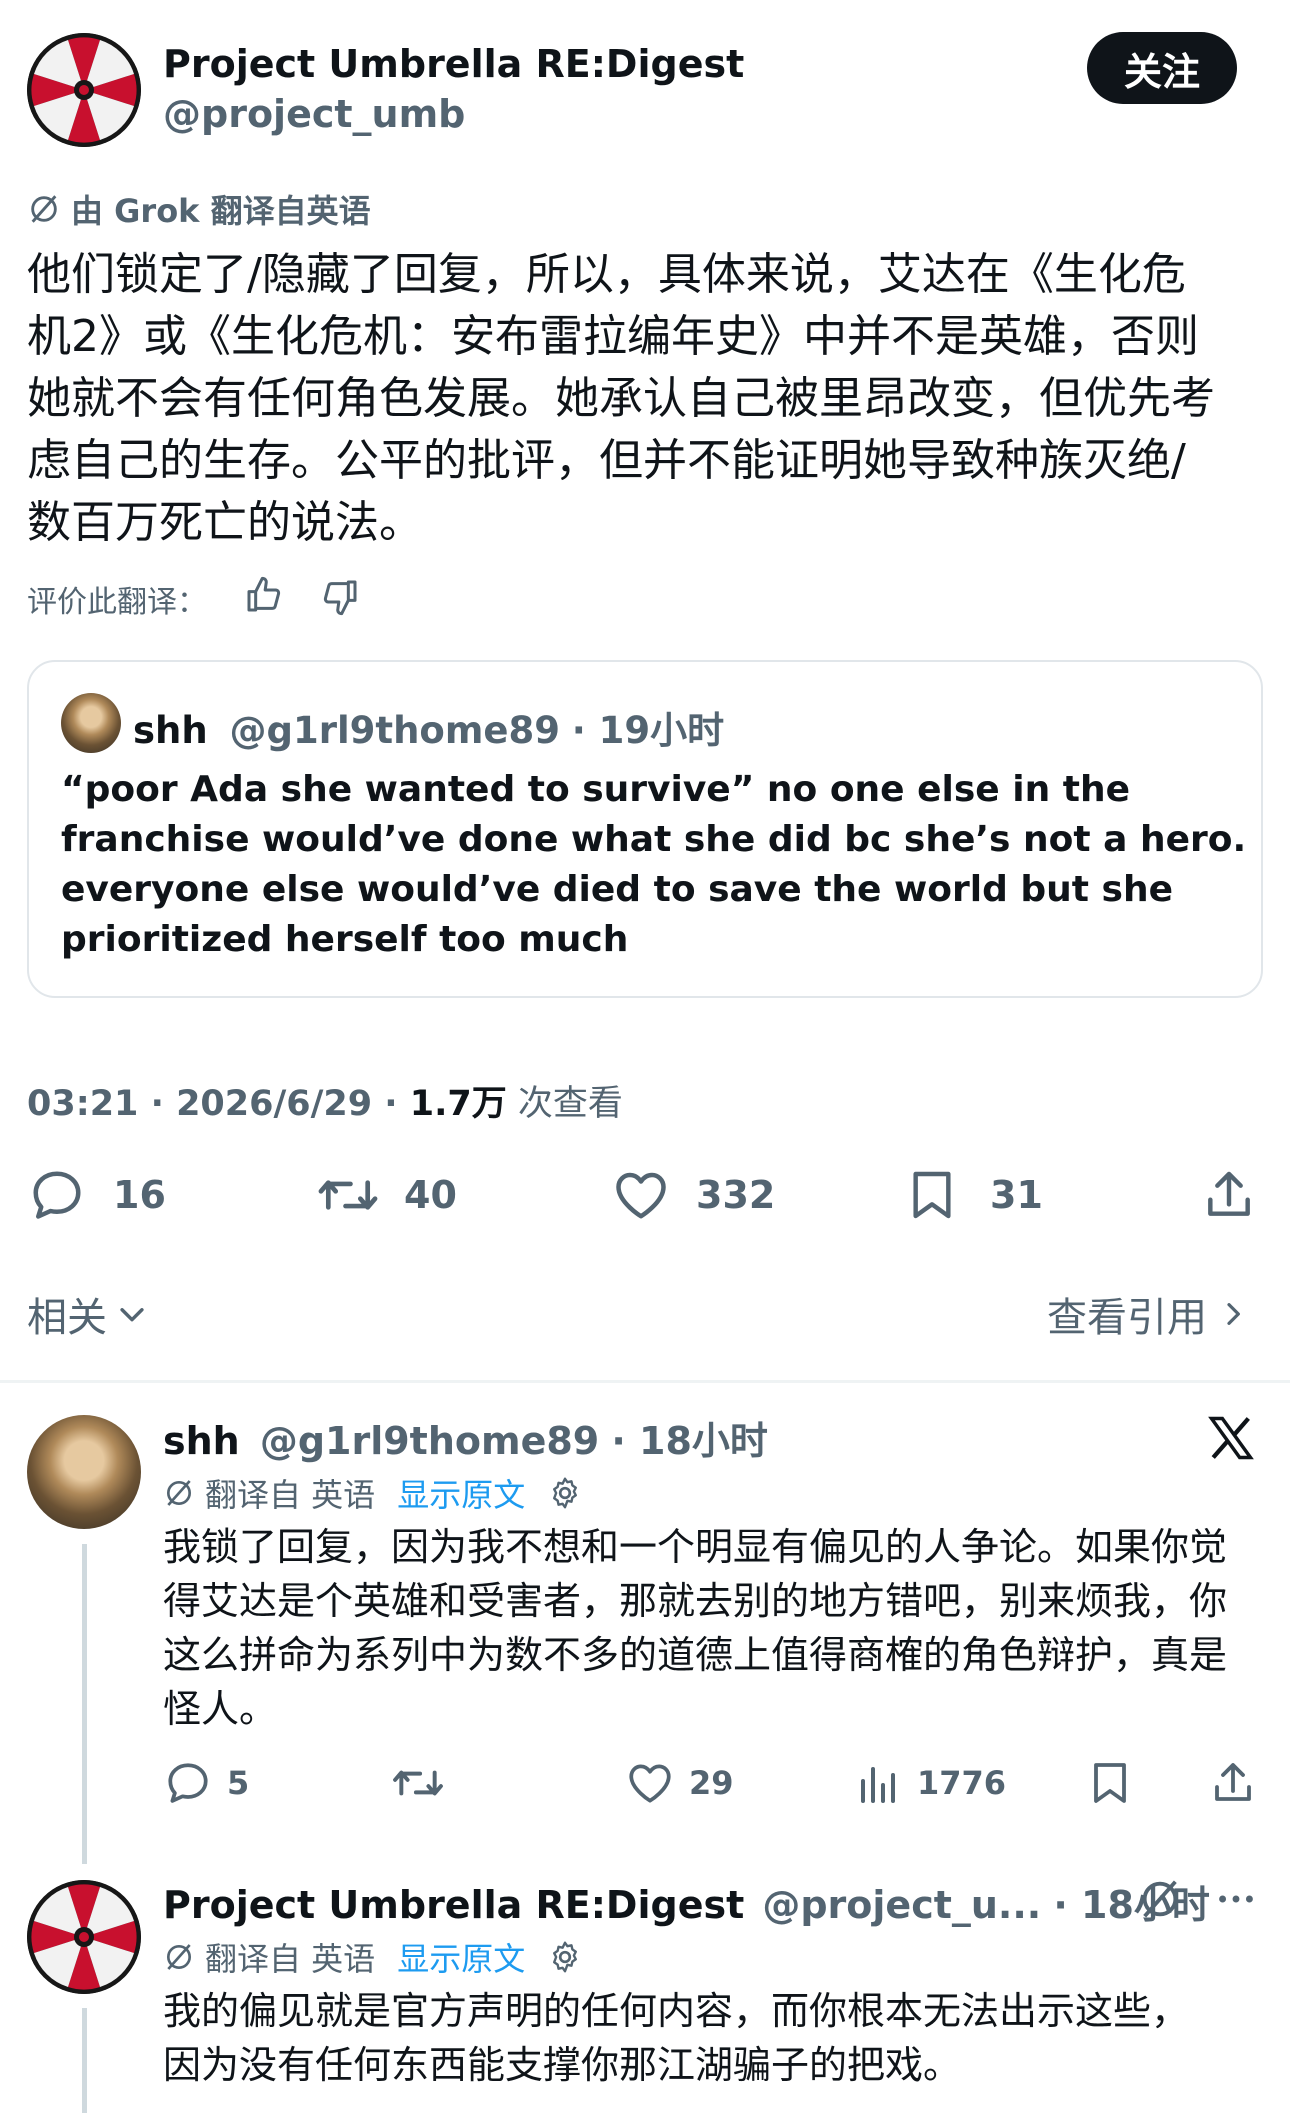 The height and width of the screenshot is (2113, 1290). Describe the element at coordinates (878, 1785) in the screenshot. I see `analytics-icon` at that location.